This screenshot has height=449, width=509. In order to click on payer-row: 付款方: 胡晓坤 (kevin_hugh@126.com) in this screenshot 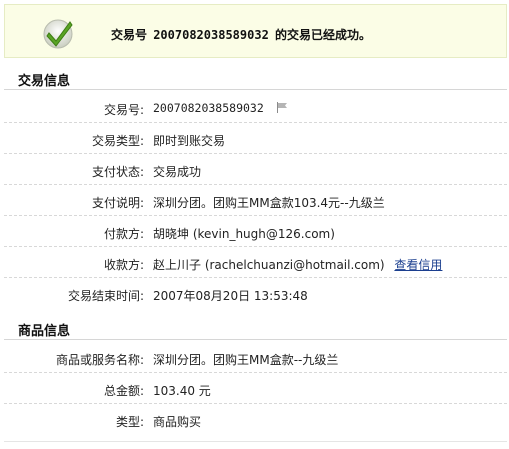, I will do `click(255, 231)`.